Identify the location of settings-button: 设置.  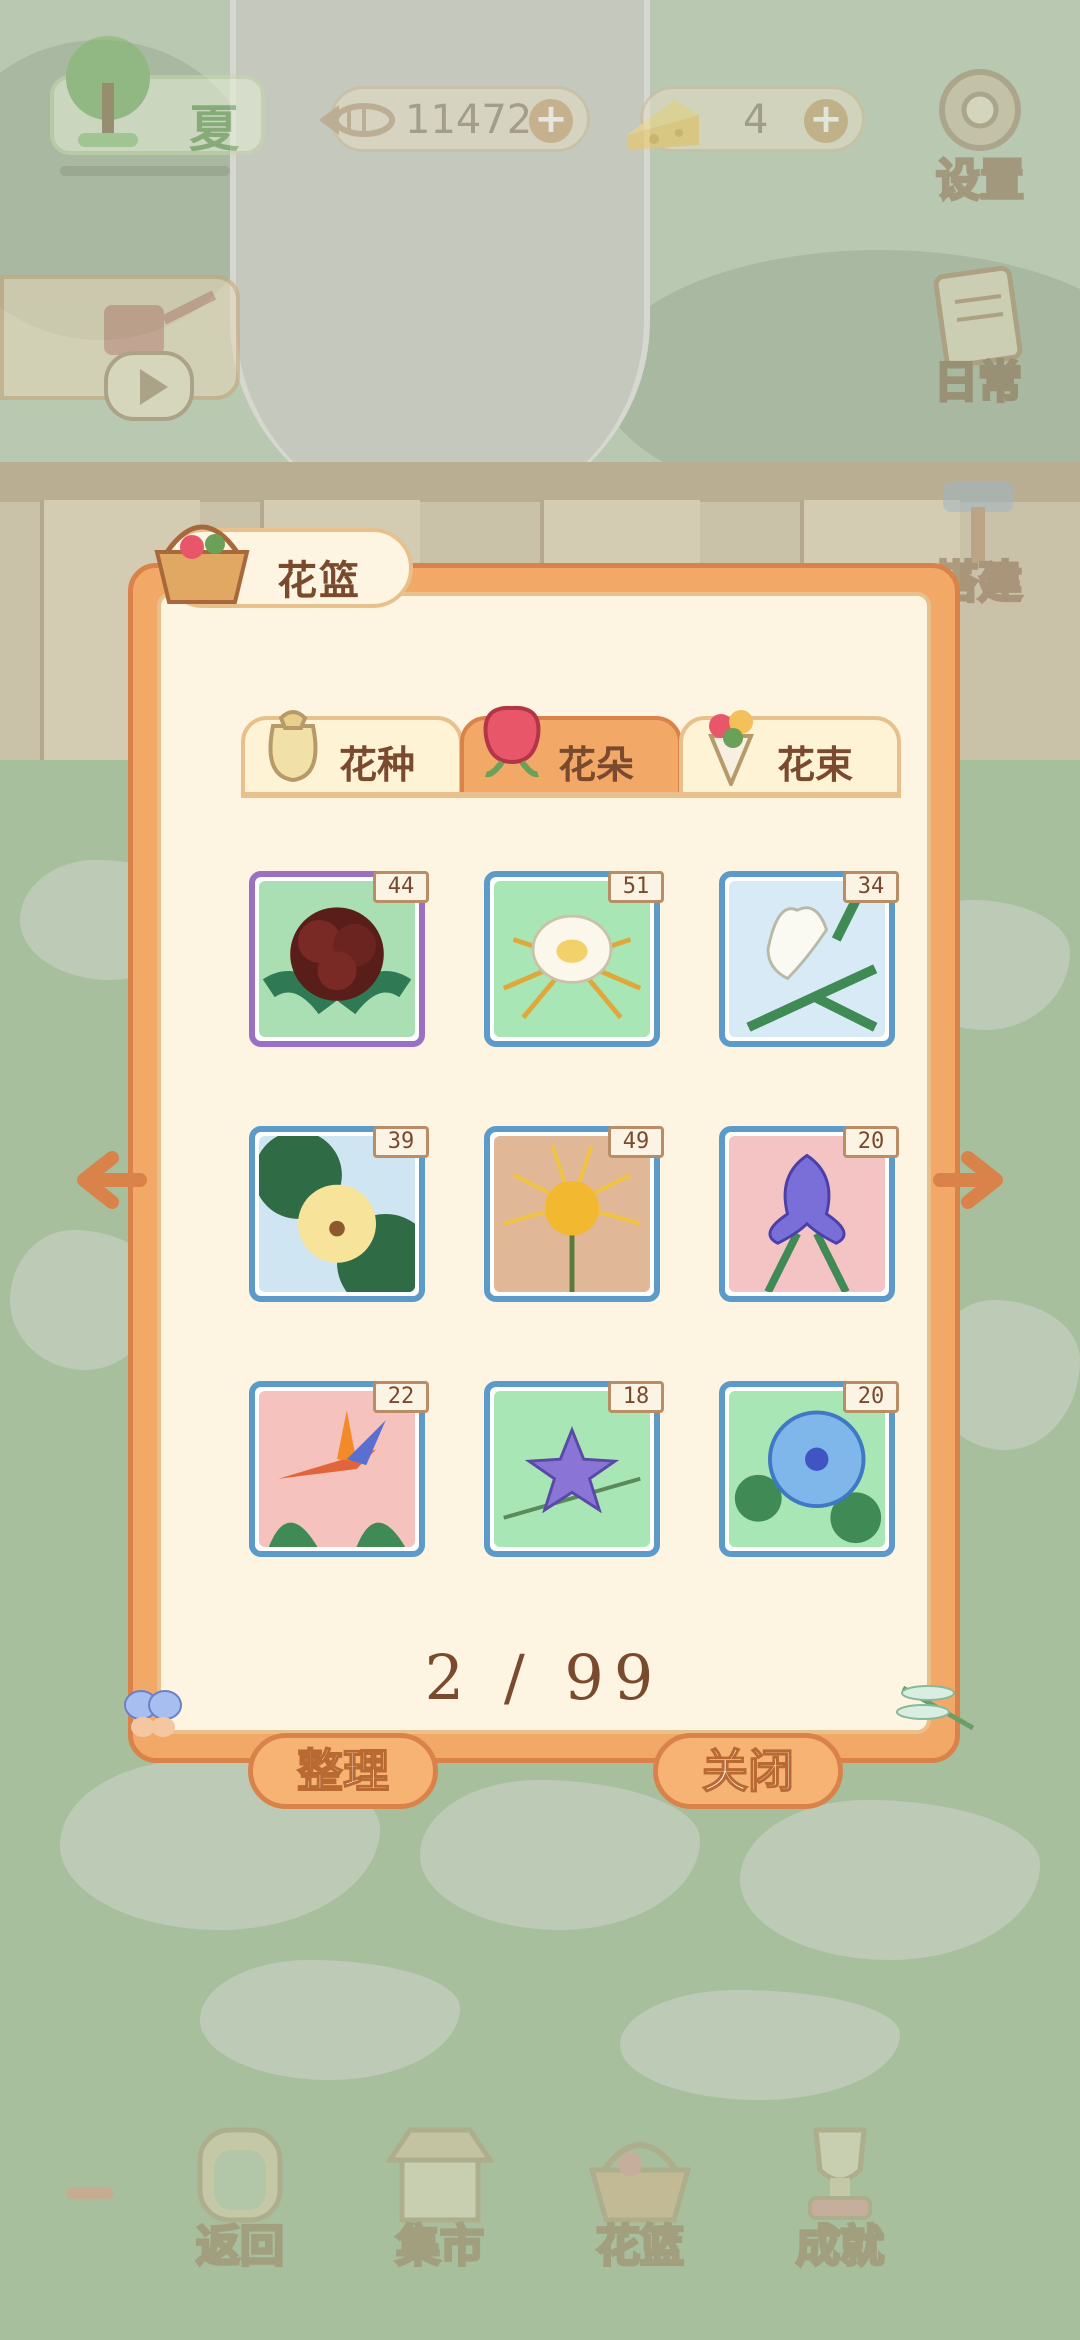
(980, 134).